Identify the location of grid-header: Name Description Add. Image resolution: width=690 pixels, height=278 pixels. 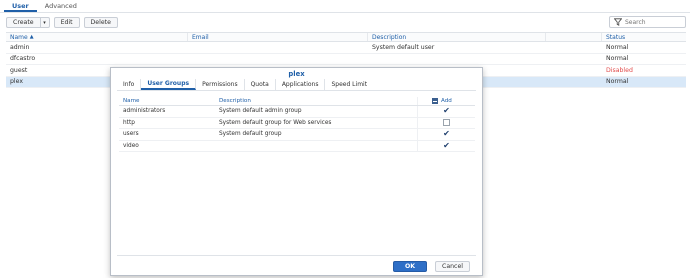
(297, 101).